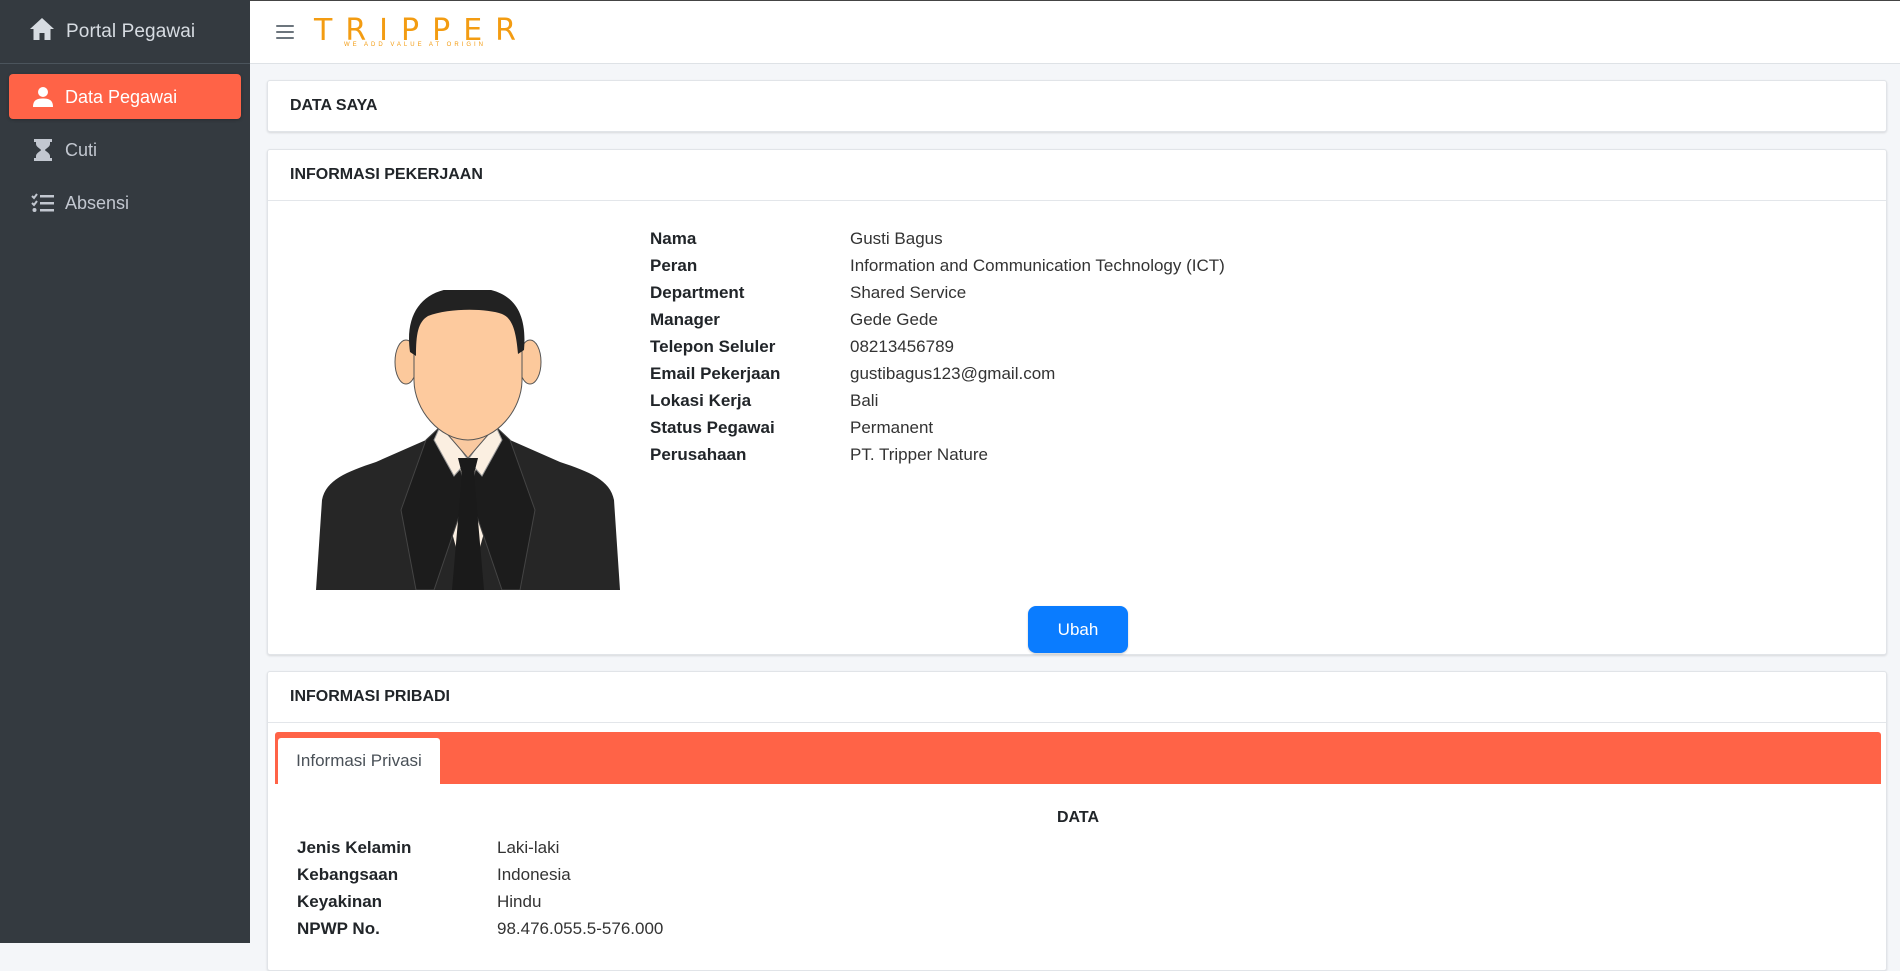  I want to click on section-title: DATA, so click(1078, 817).